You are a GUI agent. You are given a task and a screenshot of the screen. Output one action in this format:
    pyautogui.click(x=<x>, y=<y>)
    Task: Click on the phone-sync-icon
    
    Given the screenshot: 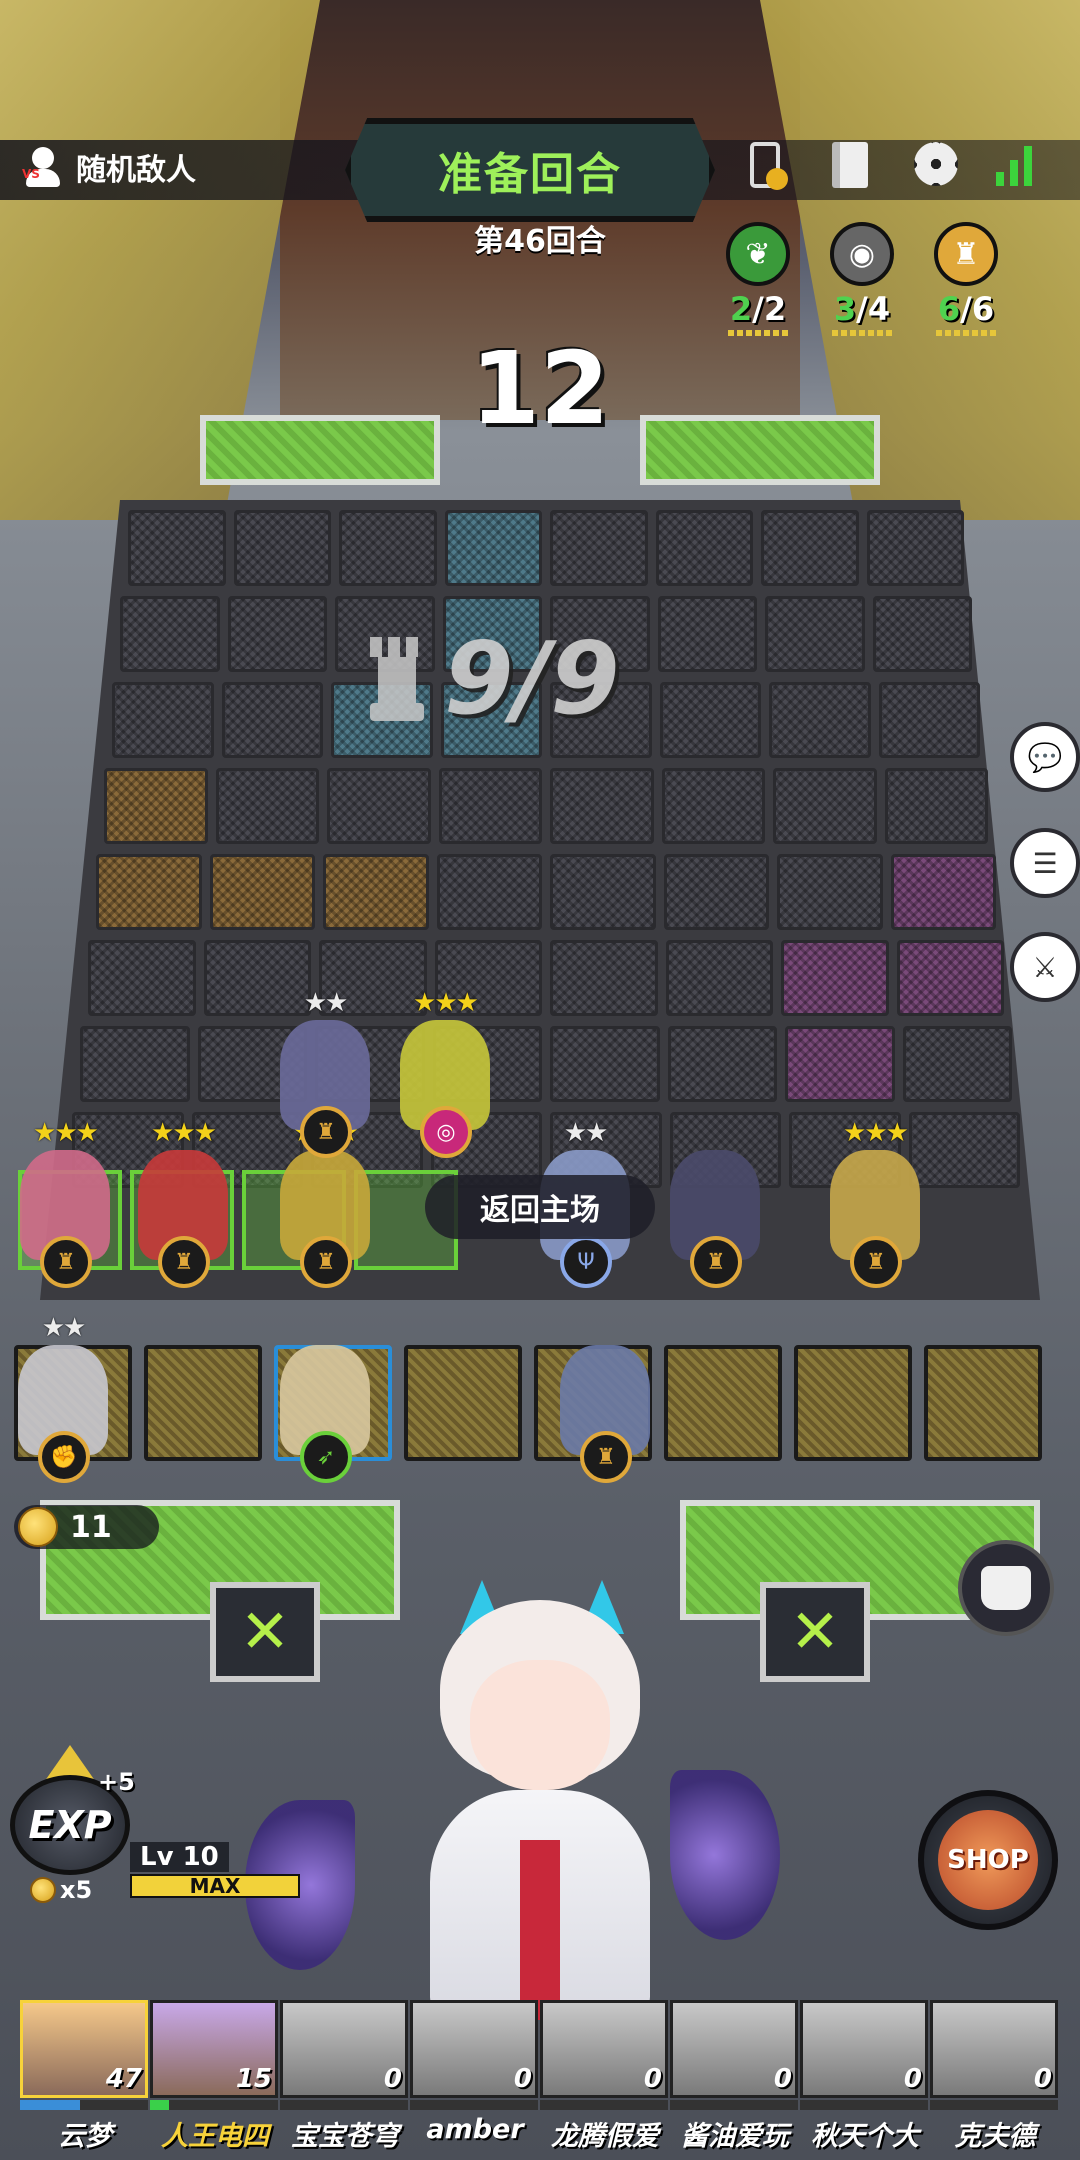 What is the action you would take?
    pyautogui.click(x=772, y=166)
    